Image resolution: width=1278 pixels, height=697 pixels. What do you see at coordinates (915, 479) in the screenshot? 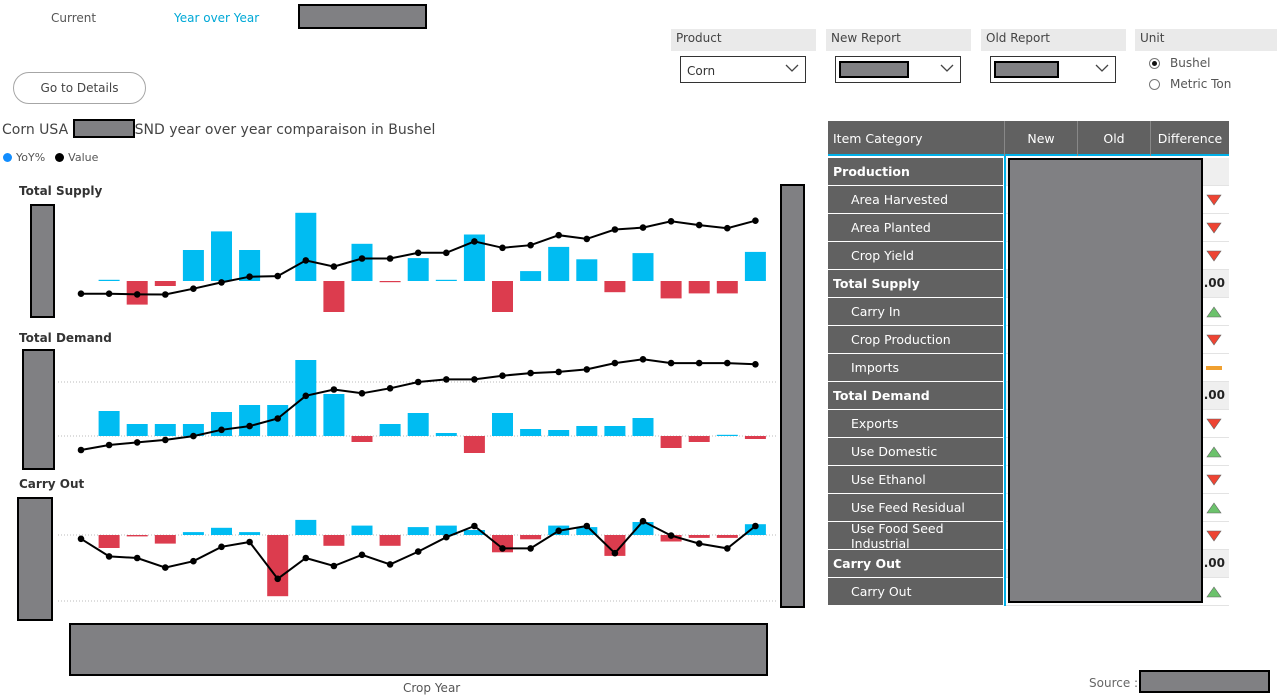
I see `row-category-label: Use Ethanol` at bounding box center [915, 479].